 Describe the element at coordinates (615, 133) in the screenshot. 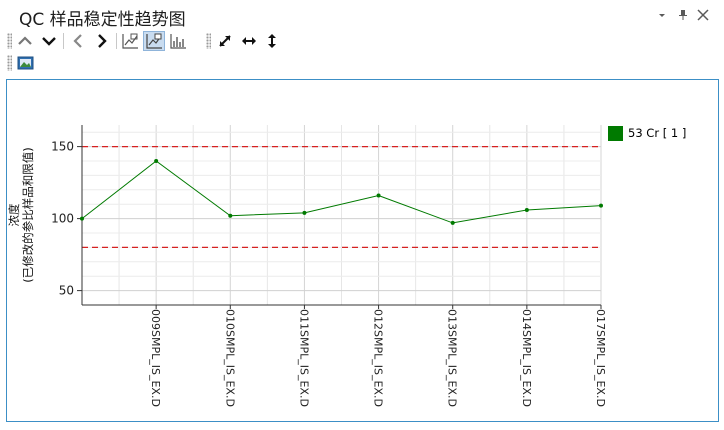

I see `legend-swatch` at that location.